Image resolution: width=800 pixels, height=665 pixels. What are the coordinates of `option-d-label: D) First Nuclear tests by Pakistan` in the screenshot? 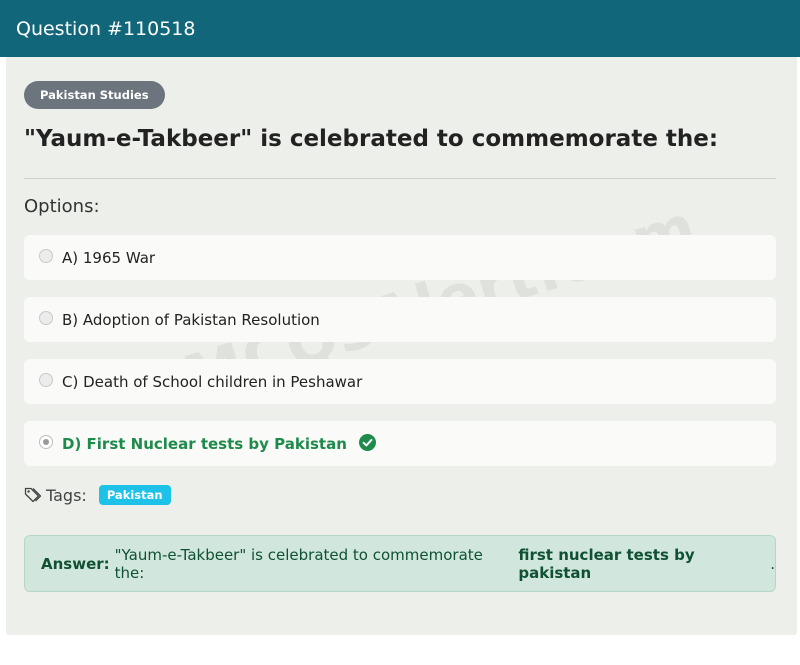 It's located at (204, 443).